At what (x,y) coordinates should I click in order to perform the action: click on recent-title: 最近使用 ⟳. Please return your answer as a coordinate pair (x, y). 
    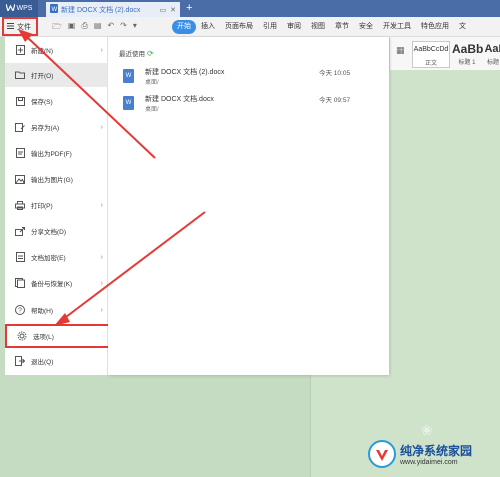
    Looking at the image, I should click on (136, 53).